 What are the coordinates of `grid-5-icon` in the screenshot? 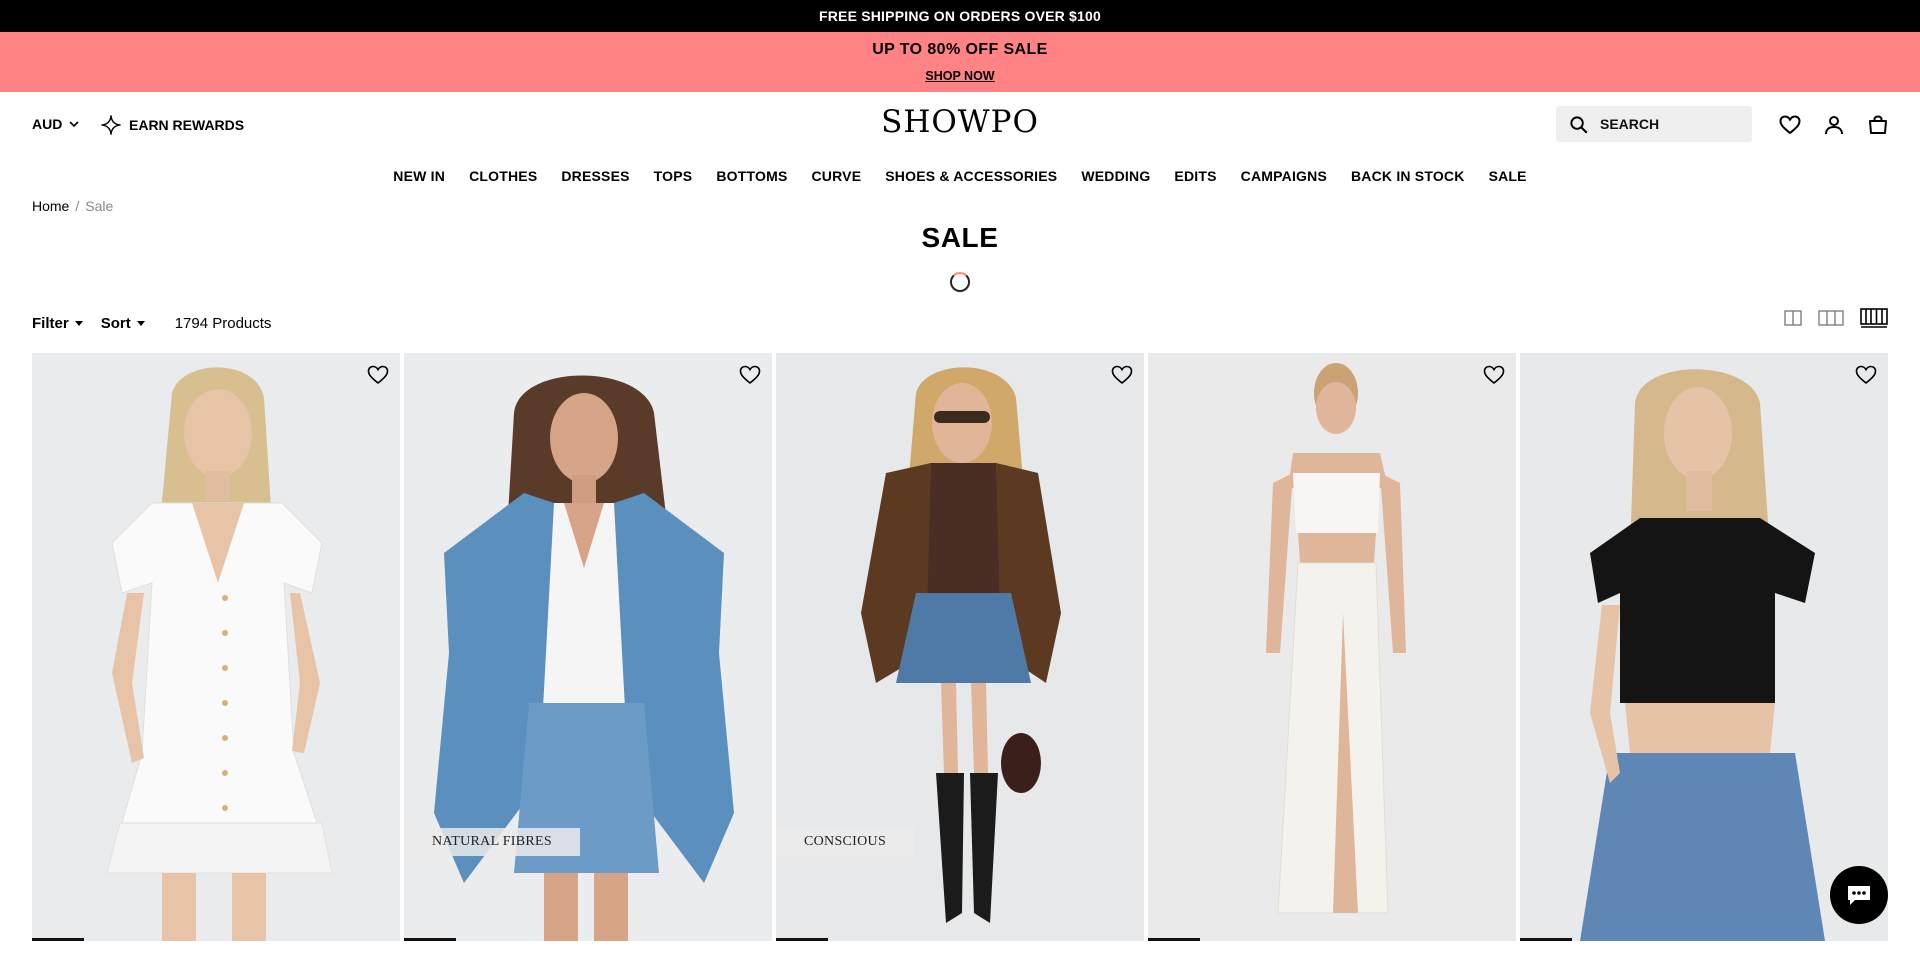 It's located at (1874, 318).